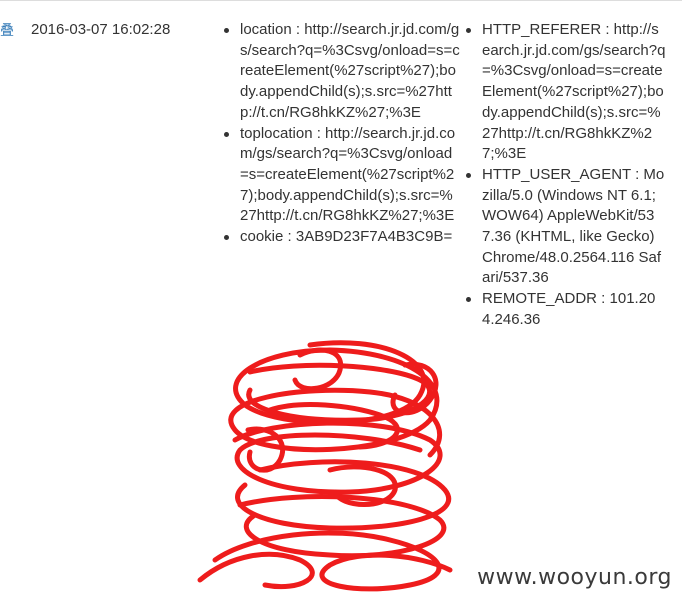 This screenshot has height=607, width=682. What do you see at coordinates (574, 577) in the screenshot?
I see `watermark-text: www.wooyun.org` at bounding box center [574, 577].